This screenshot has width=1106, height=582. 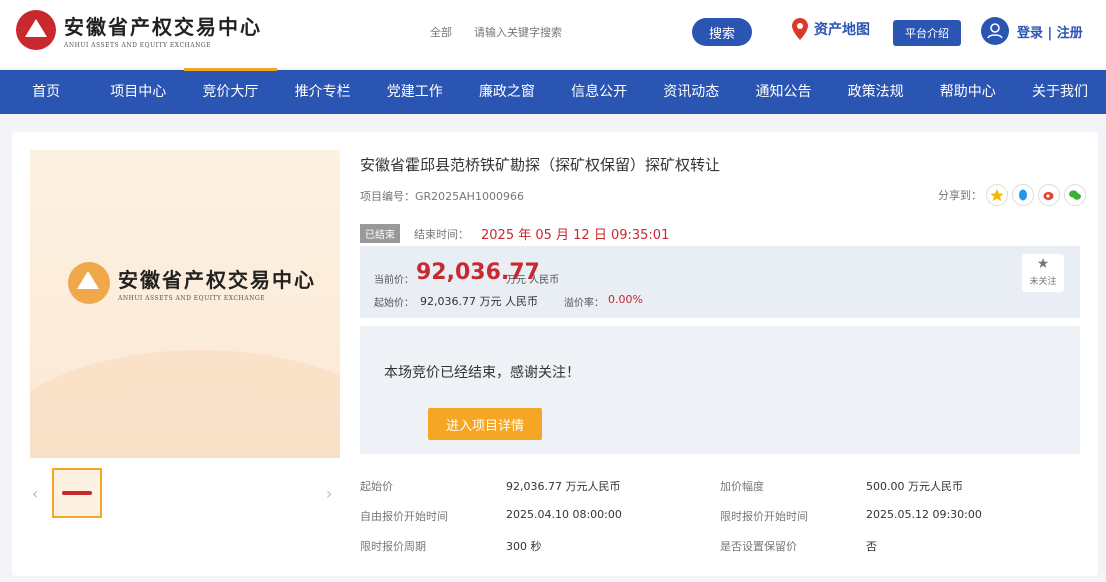 What do you see at coordinates (482, 373) in the screenshot?
I see `auction-ended-message: 本场竞价已经结束，感谢关注！` at bounding box center [482, 373].